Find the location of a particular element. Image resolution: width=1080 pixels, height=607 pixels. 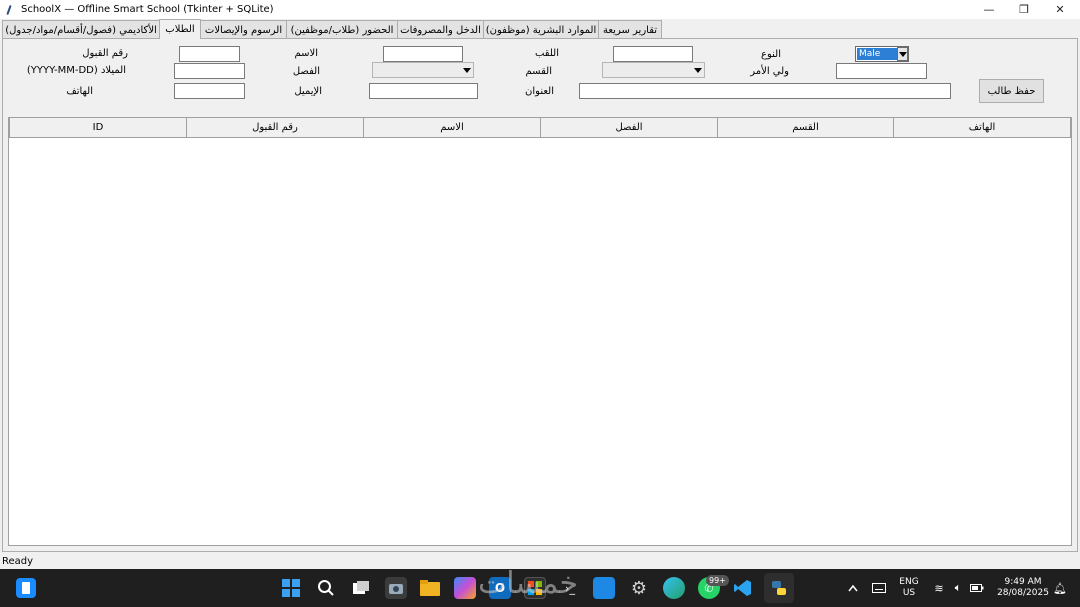

minimize-button: — is located at coordinates (989, 9).